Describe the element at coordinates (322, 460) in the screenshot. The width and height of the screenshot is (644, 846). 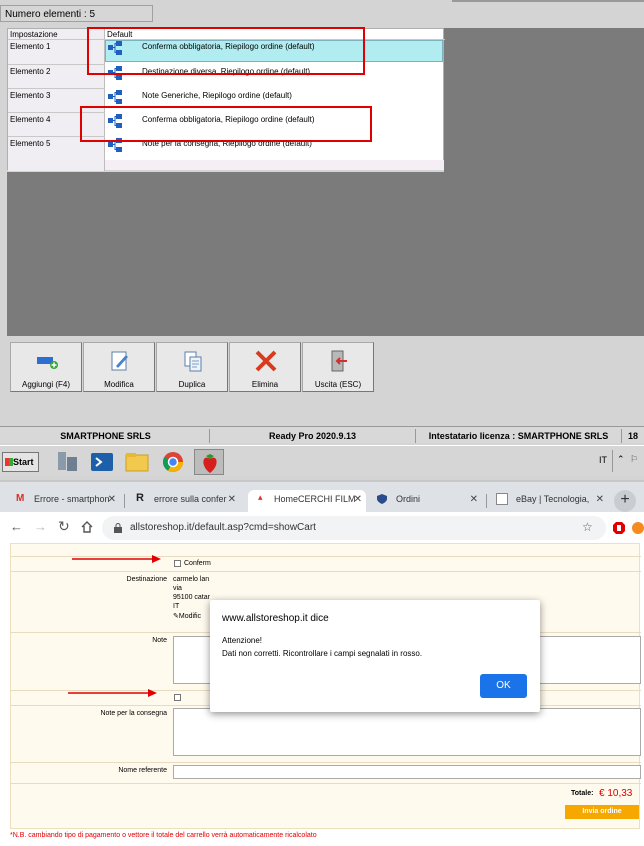
I see `taskbar: Start IT ⌃ ⚐` at that location.